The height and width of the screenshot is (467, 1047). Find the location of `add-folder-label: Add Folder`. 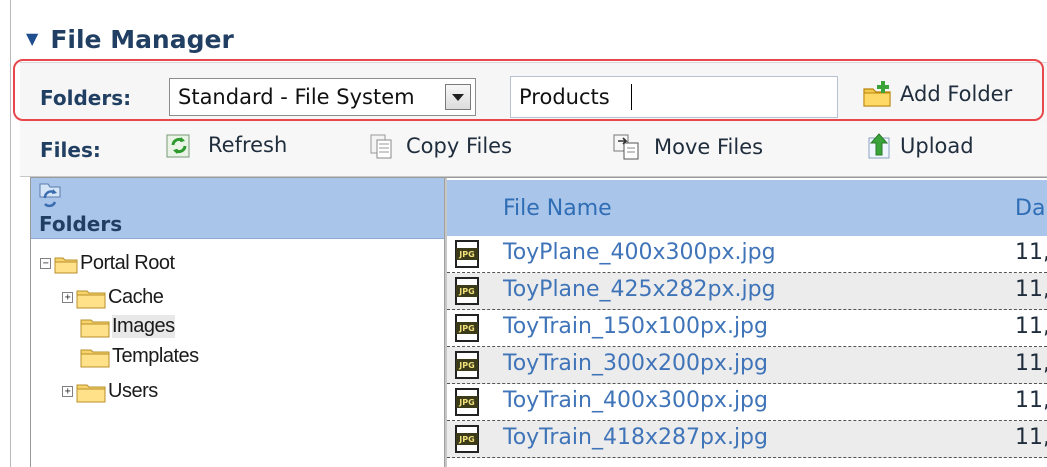

add-folder-label: Add Folder is located at coordinates (956, 94).